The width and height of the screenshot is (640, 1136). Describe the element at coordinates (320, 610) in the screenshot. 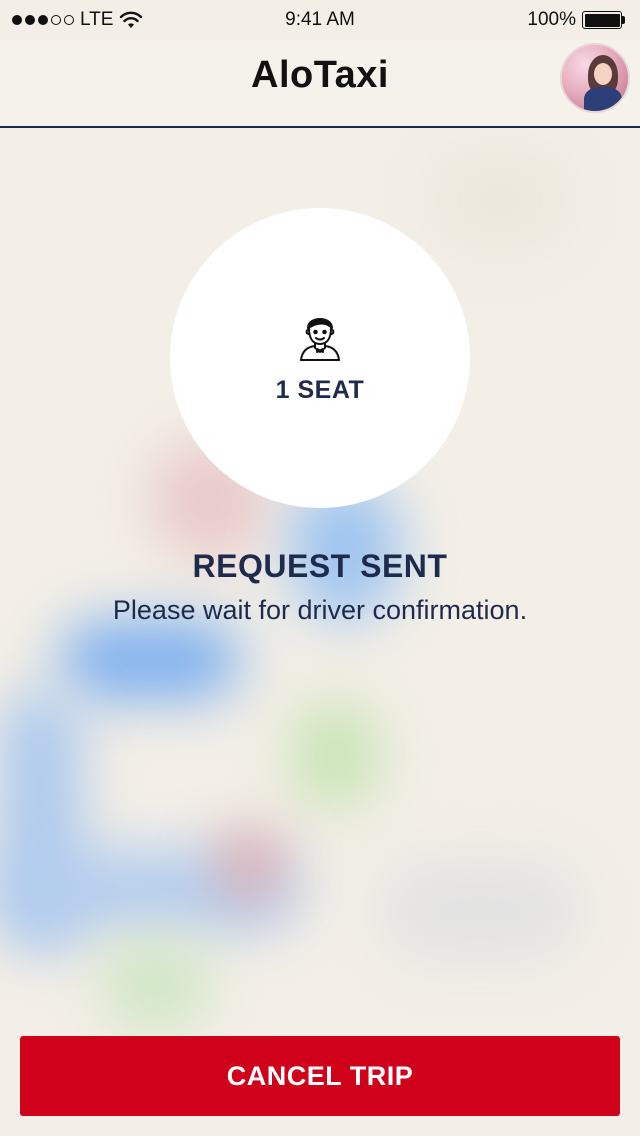

I see `request-status-subtitle: Please wait for driver confirmation.` at that location.